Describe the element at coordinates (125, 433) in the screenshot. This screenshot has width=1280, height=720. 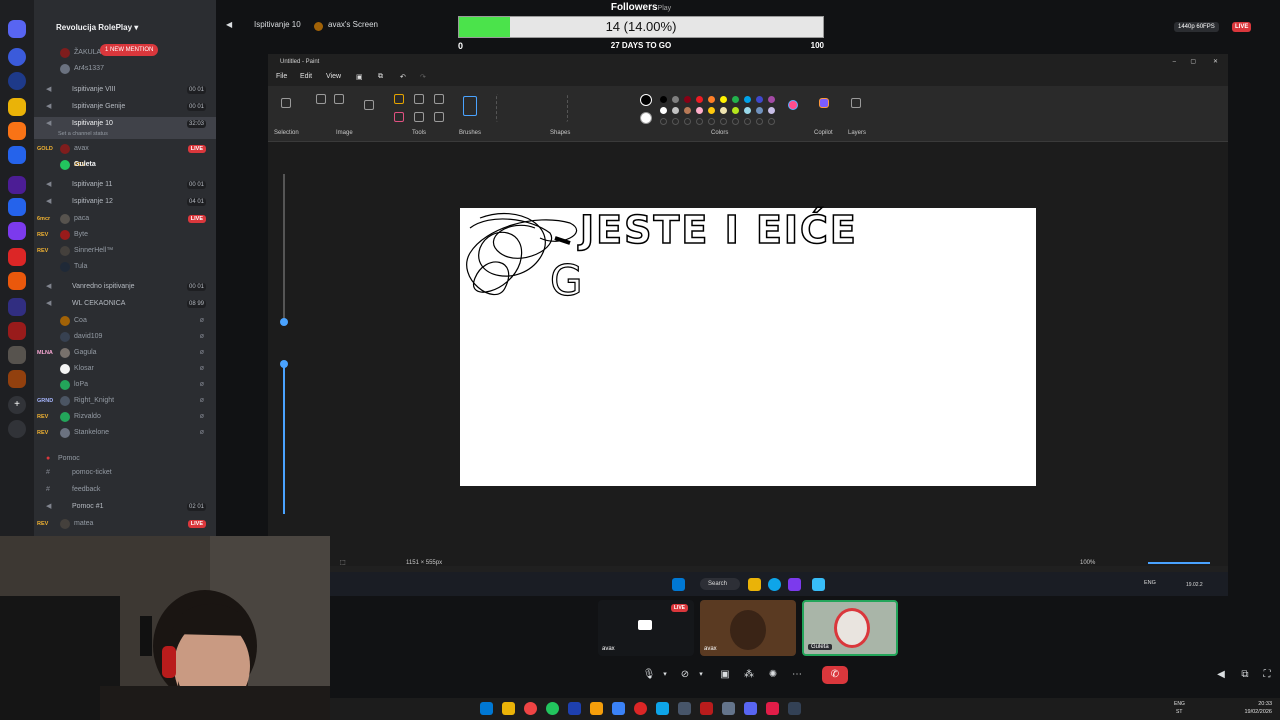
I see `voice-user: Stankelone REV ø` at that location.